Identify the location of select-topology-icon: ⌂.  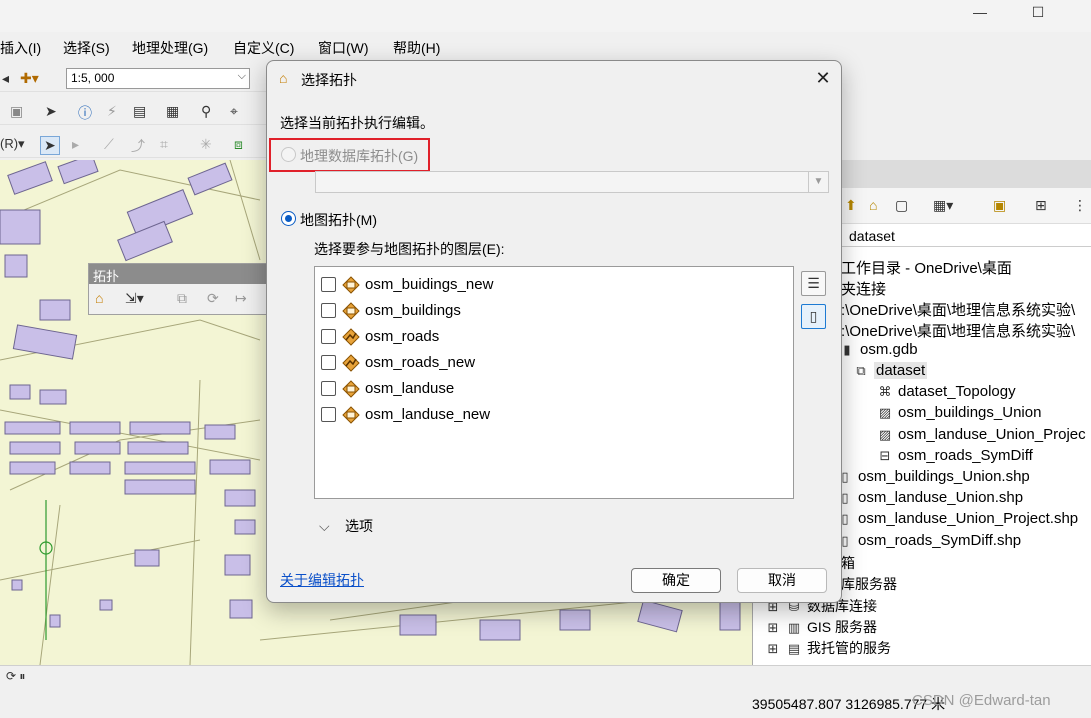
(99, 298).